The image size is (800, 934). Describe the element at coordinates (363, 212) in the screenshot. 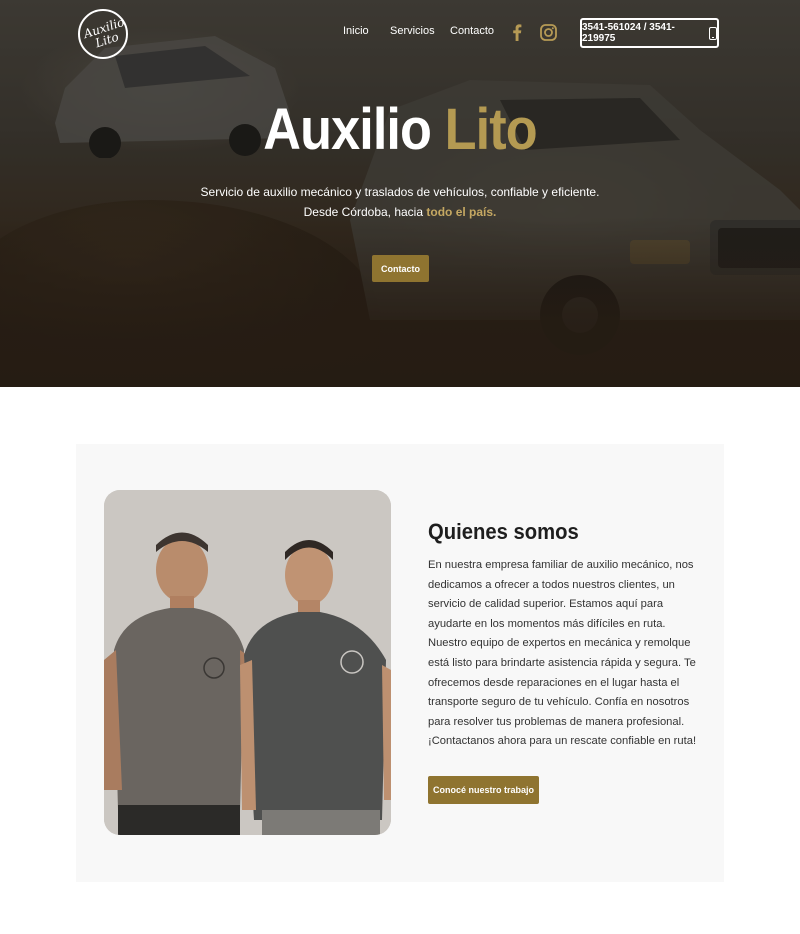

I see `hero-subtitle-prefix: Desde Córdoba, hacia` at that location.